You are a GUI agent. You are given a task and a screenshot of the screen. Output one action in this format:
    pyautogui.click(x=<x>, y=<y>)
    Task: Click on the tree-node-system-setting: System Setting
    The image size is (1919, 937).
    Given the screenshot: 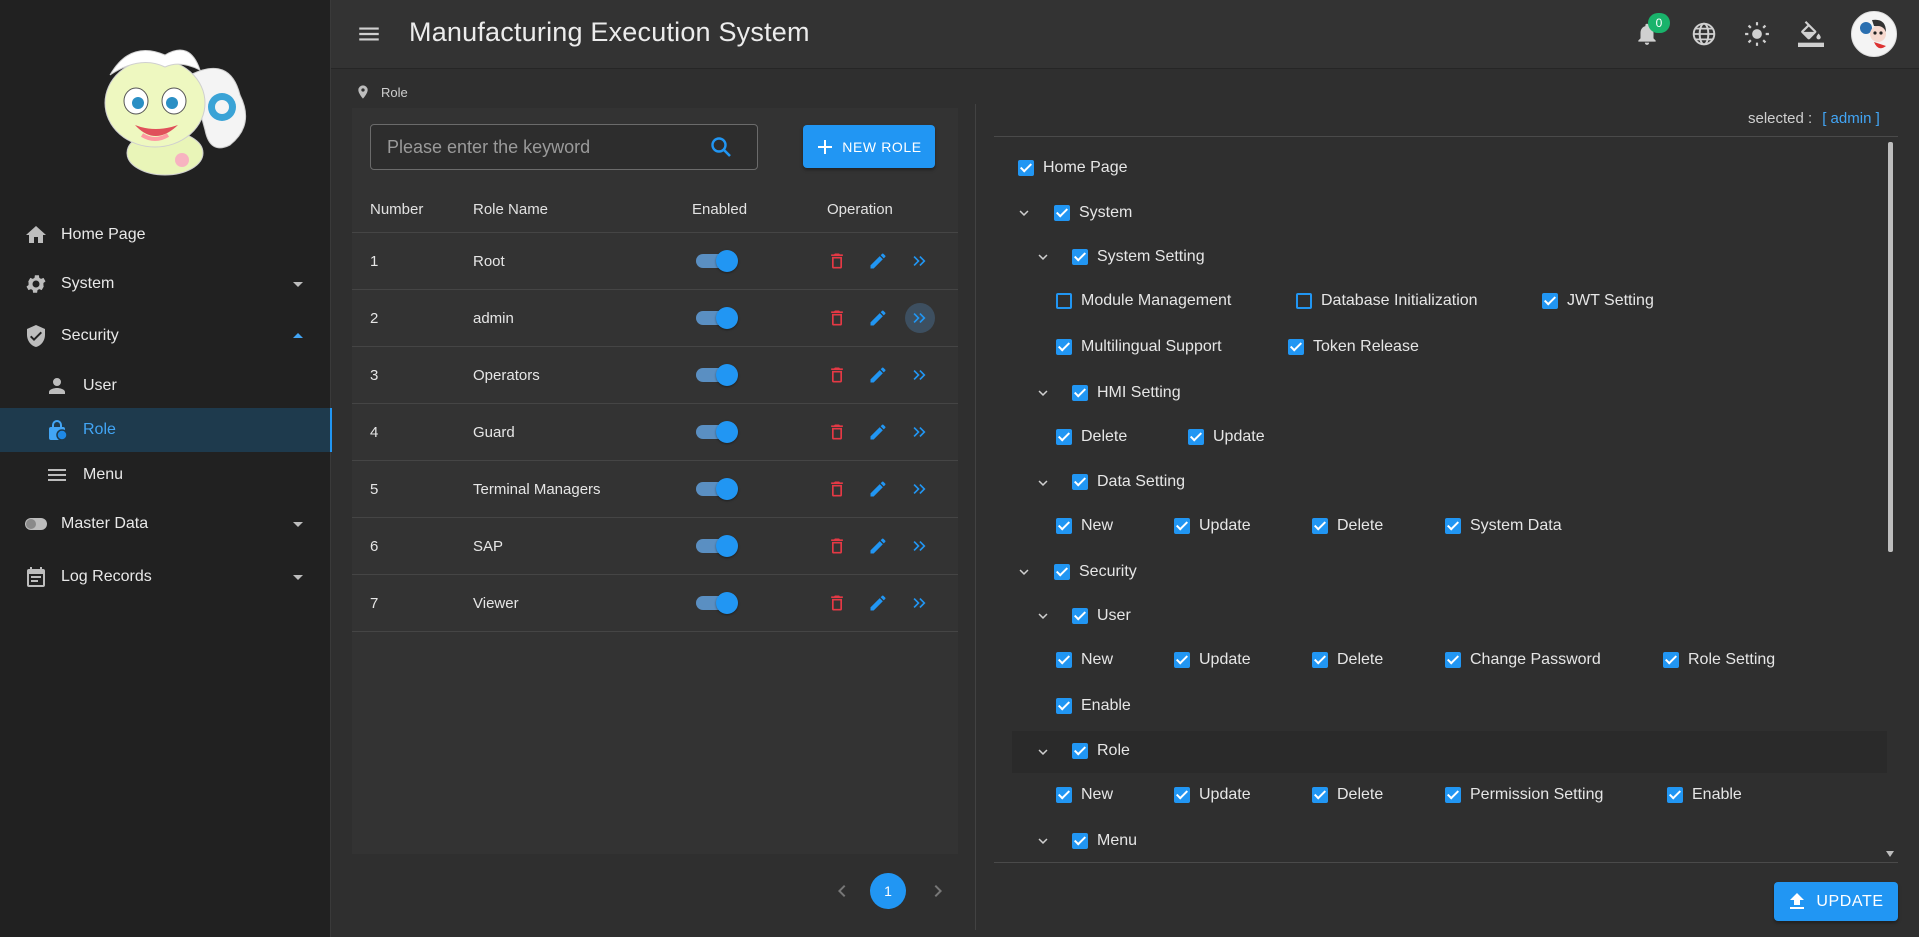 What is the action you would take?
    pyautogui.click(x=1138, y=257)
    